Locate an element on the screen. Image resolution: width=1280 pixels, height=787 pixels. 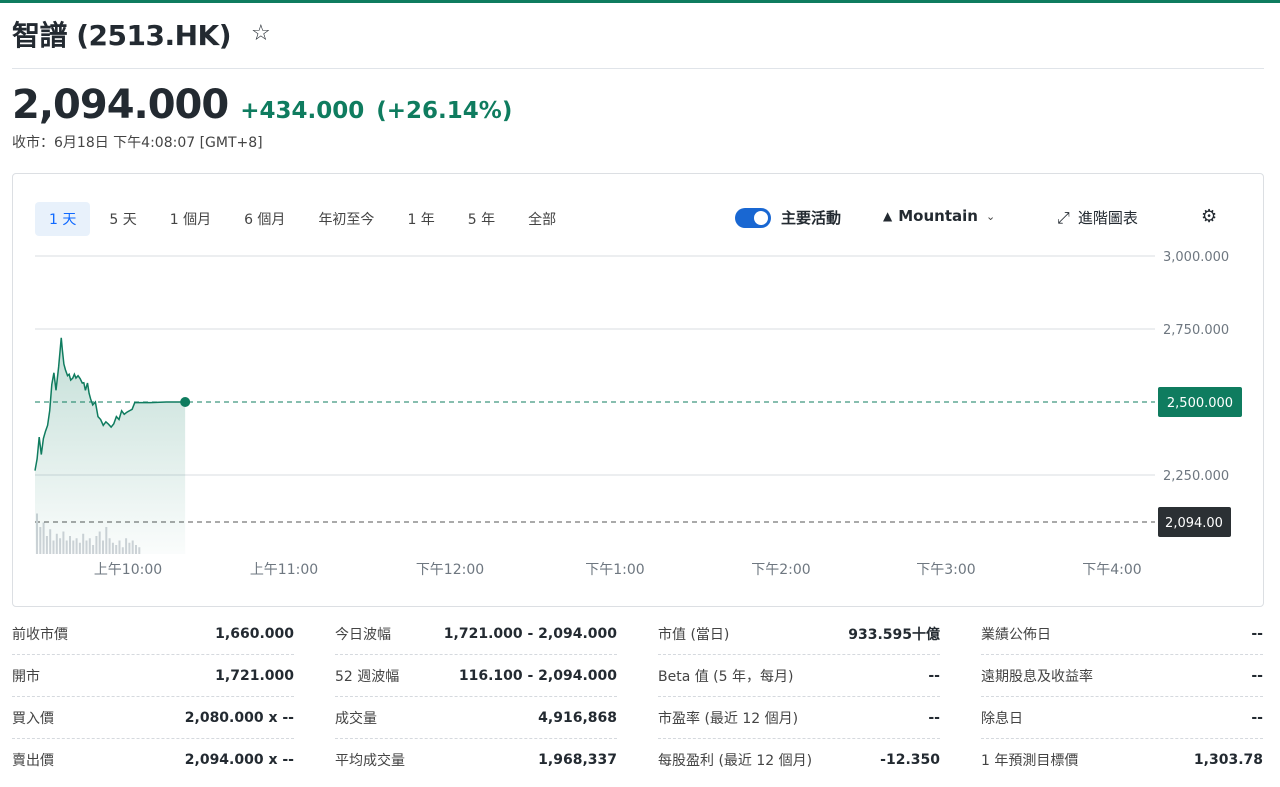
stat-row: Beta 值 (5 年，每月) -- is located at coordinates (799, 676).